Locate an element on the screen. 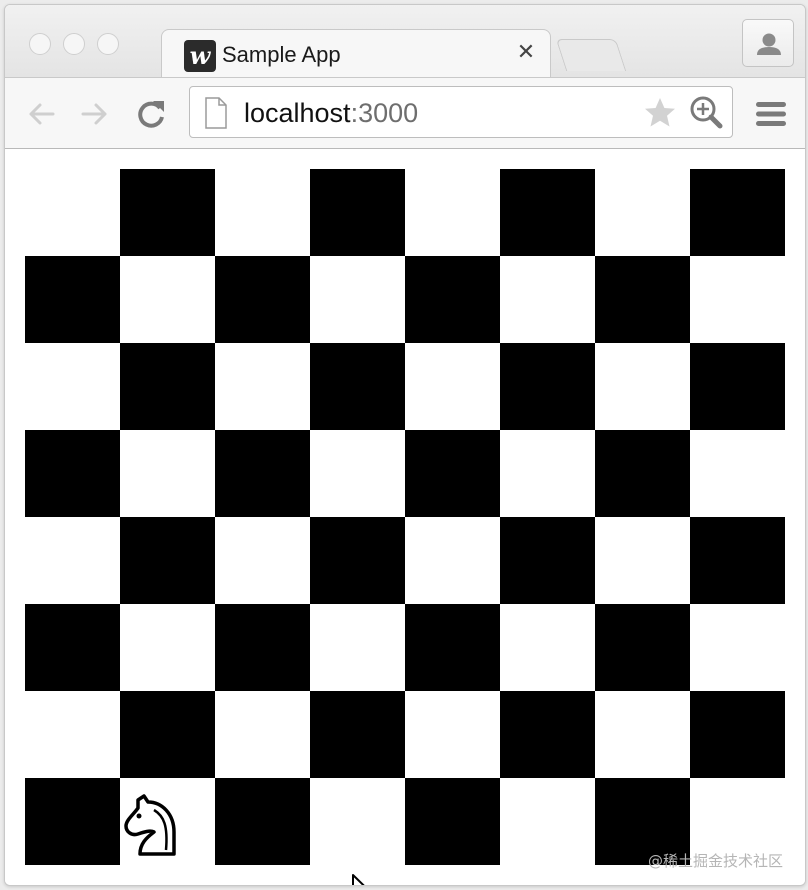 This screenshot has height=890, width=808. mouse-cursor-icon is located at coordinates (358, 879).